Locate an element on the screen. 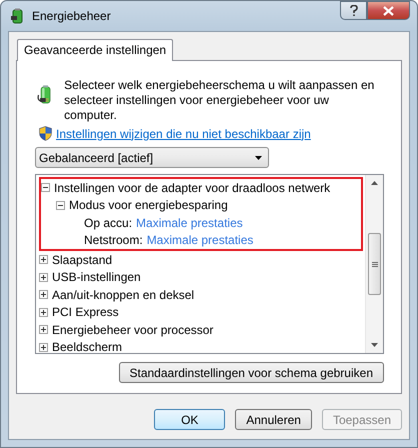  tree-item: Energiebeheer voor processor is located at coordinates (133, 329).